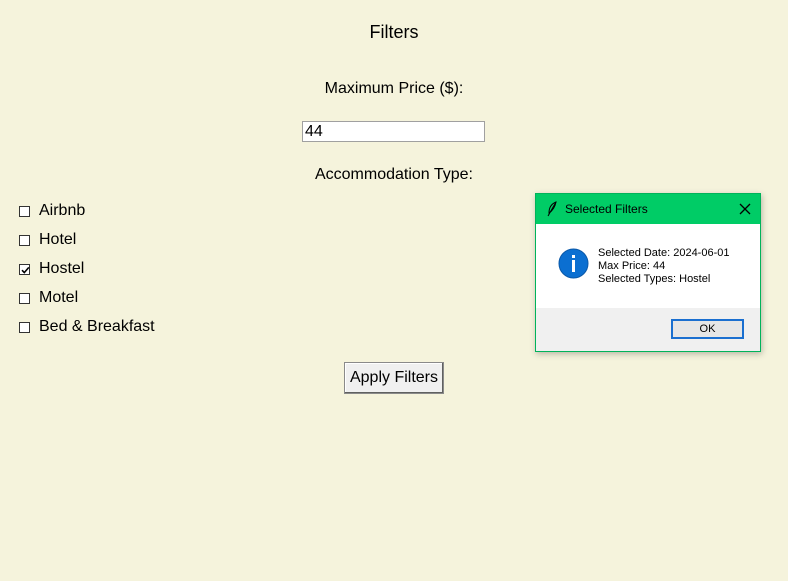  Describe the element at coordinates (58, 239) in the screenshot. I see `checkbox-label: Hotel` at that location.